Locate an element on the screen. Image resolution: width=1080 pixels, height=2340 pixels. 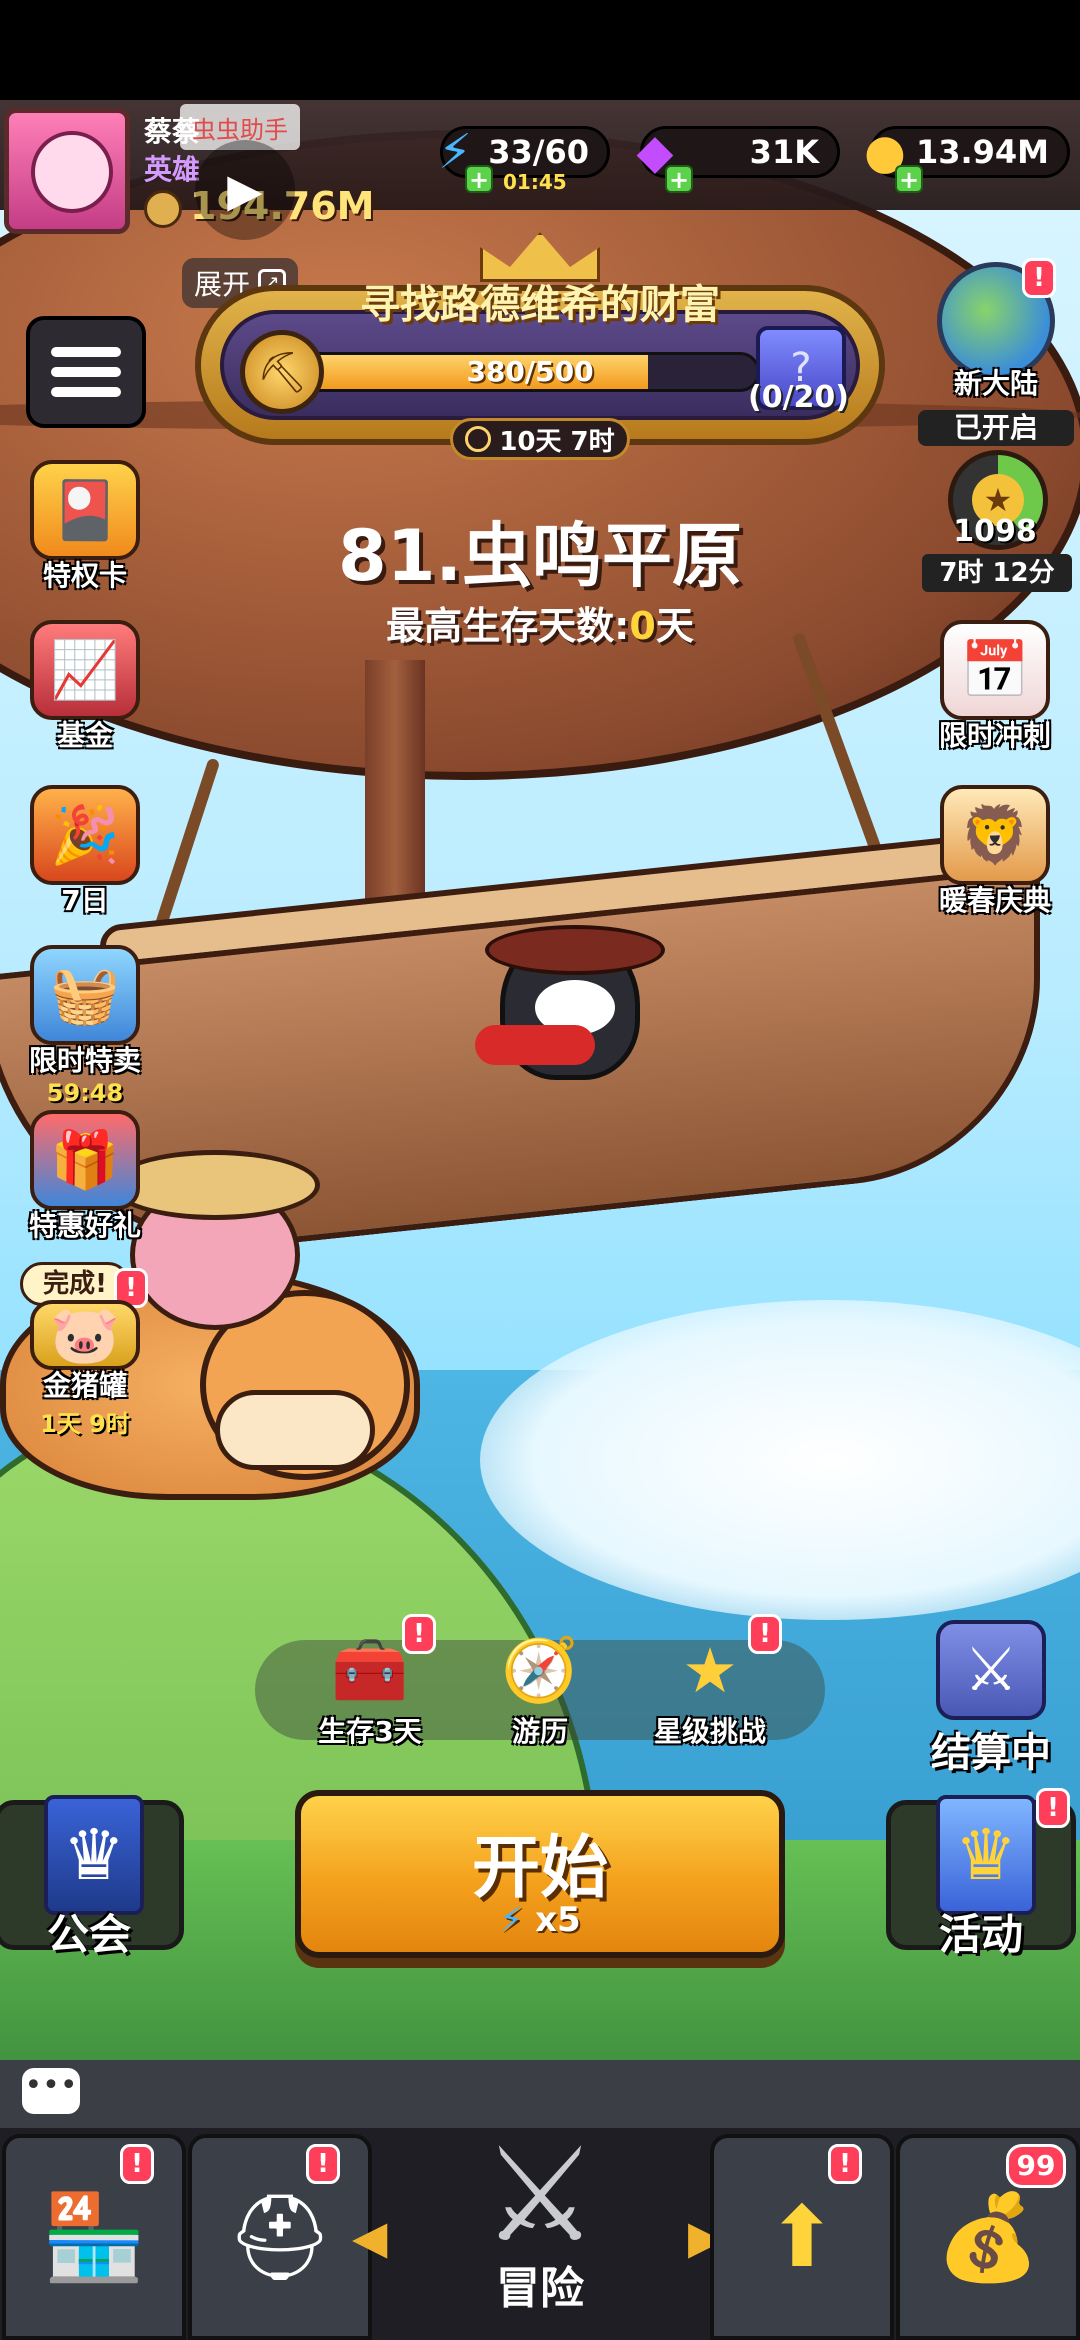
event-timer-text: 10天 7时 is located at coordinates (557, 441).